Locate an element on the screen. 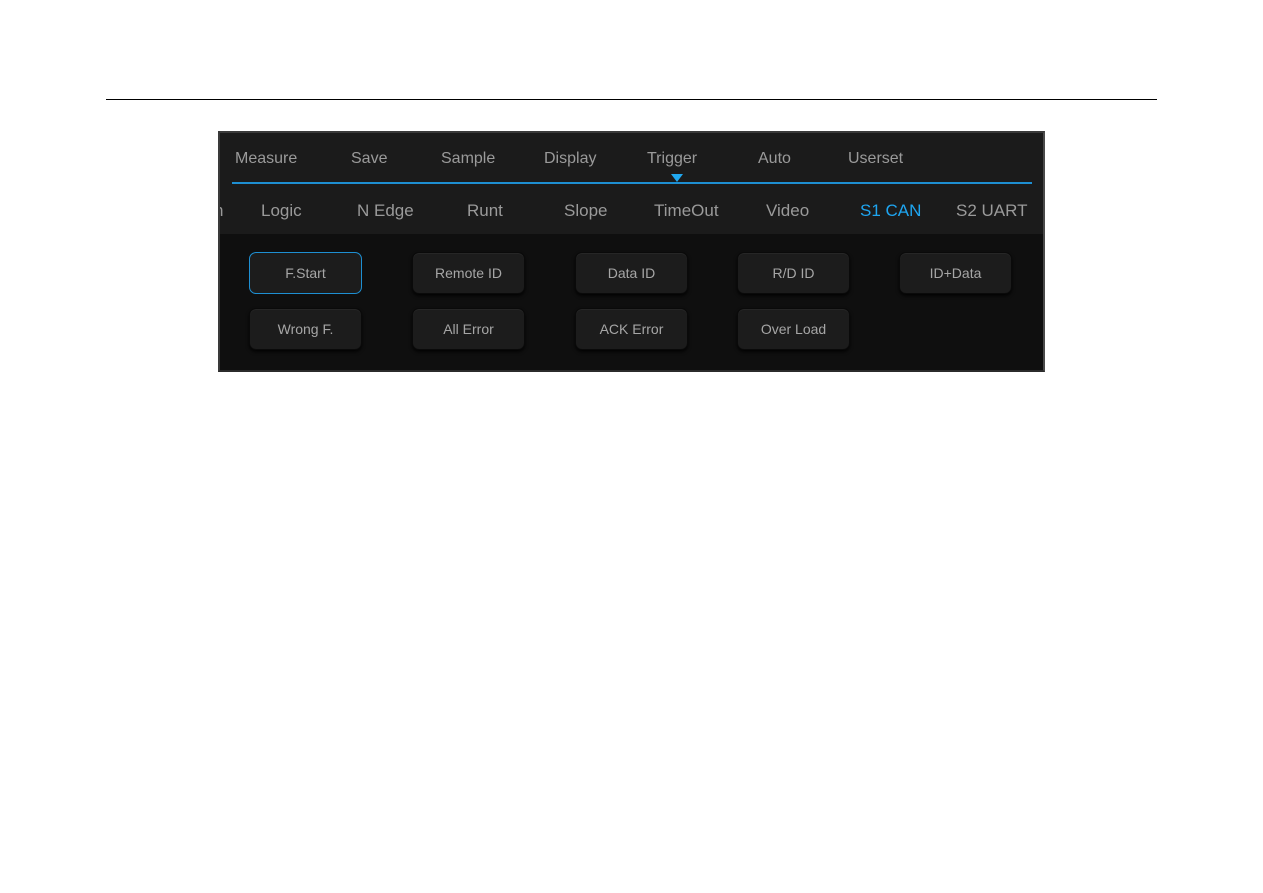 The height and width of the screenshot is (893, 1263). trigger-type-runt: Runt is located at coordinates (485, 211).